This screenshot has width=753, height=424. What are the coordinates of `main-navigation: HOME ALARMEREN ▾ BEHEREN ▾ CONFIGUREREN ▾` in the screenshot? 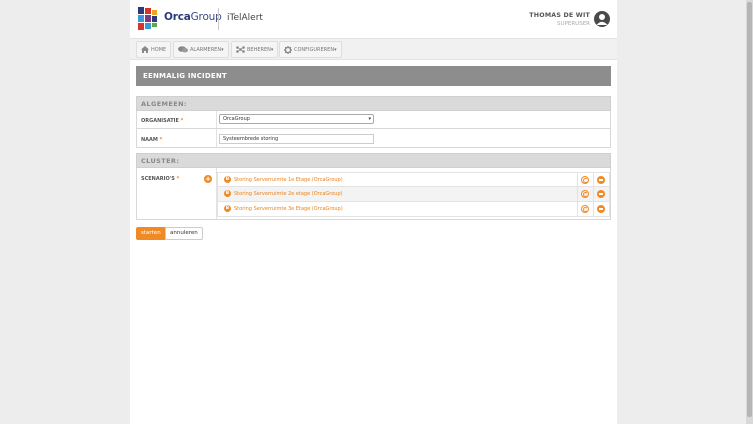 It's located at (373, 49).